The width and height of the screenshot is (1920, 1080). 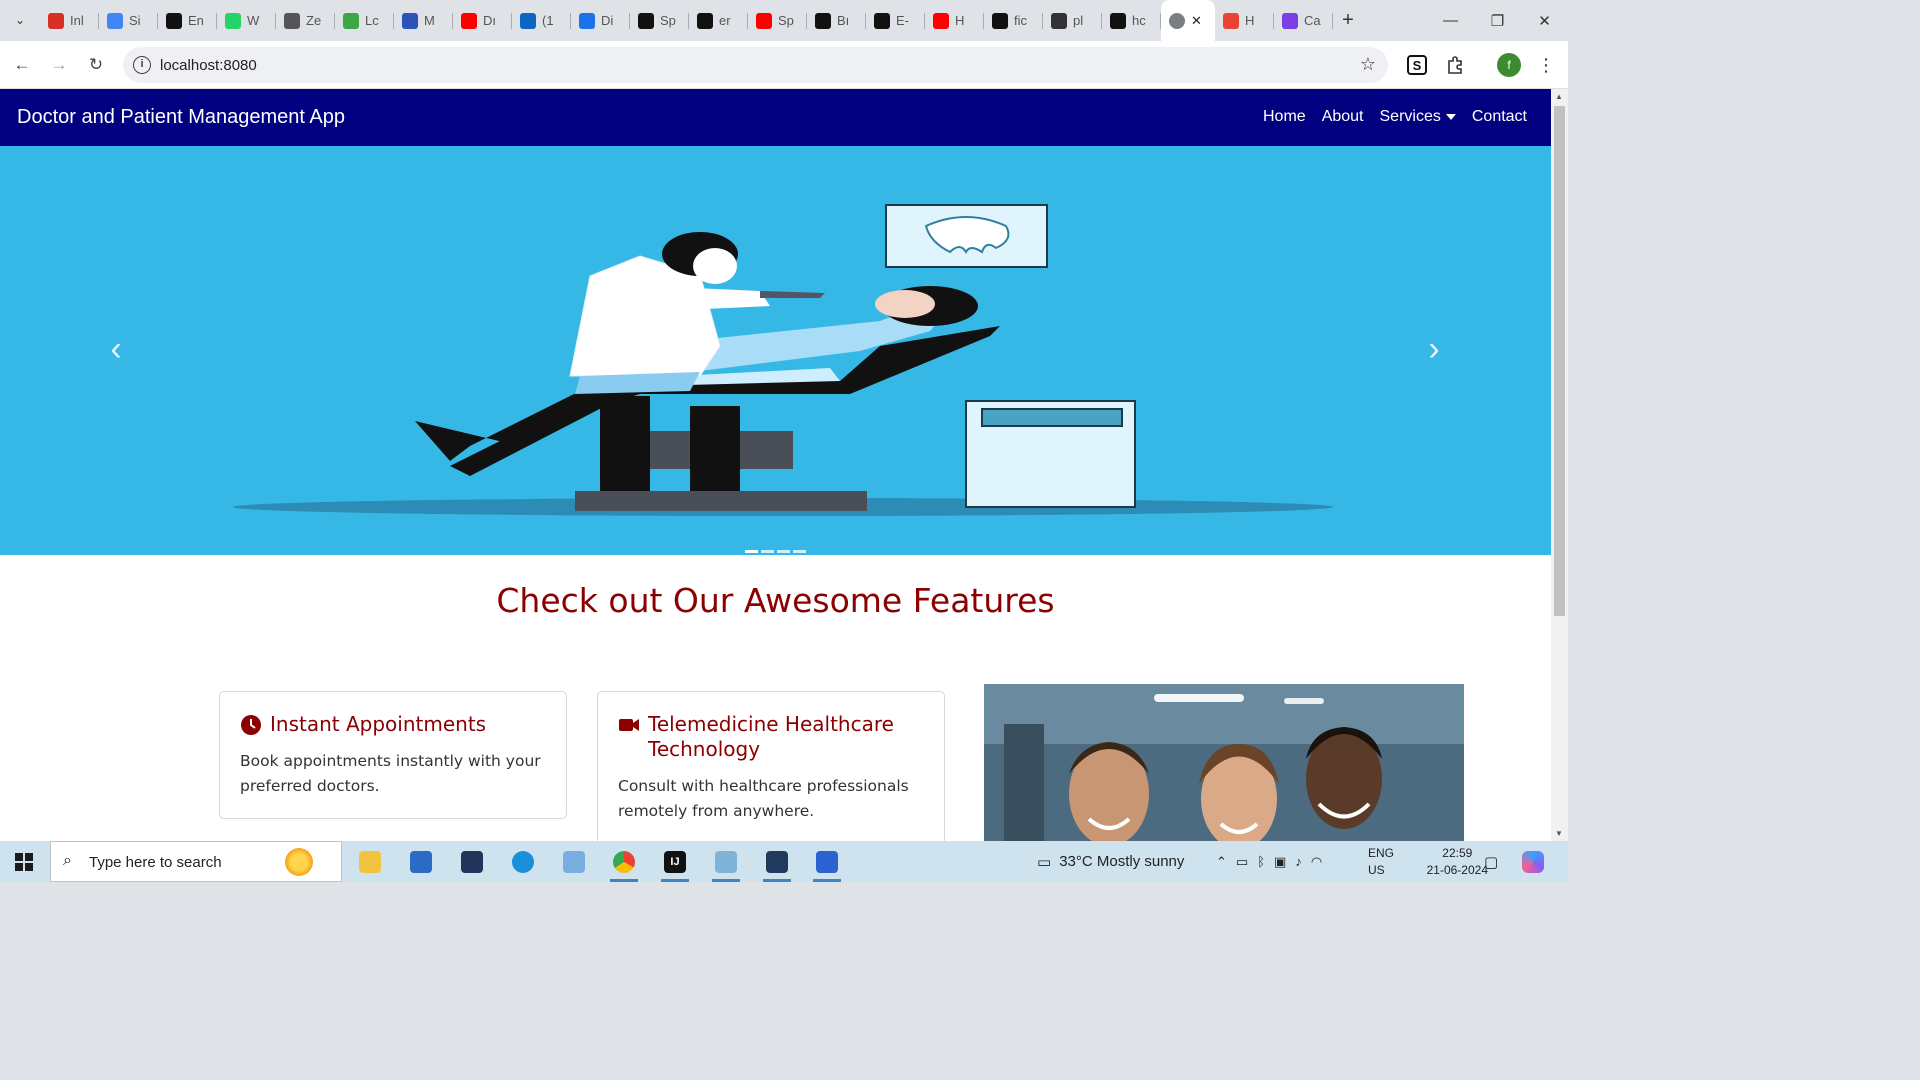 I want to click on bookmark-star-icon: ☆, so click(x=1368, y=64).